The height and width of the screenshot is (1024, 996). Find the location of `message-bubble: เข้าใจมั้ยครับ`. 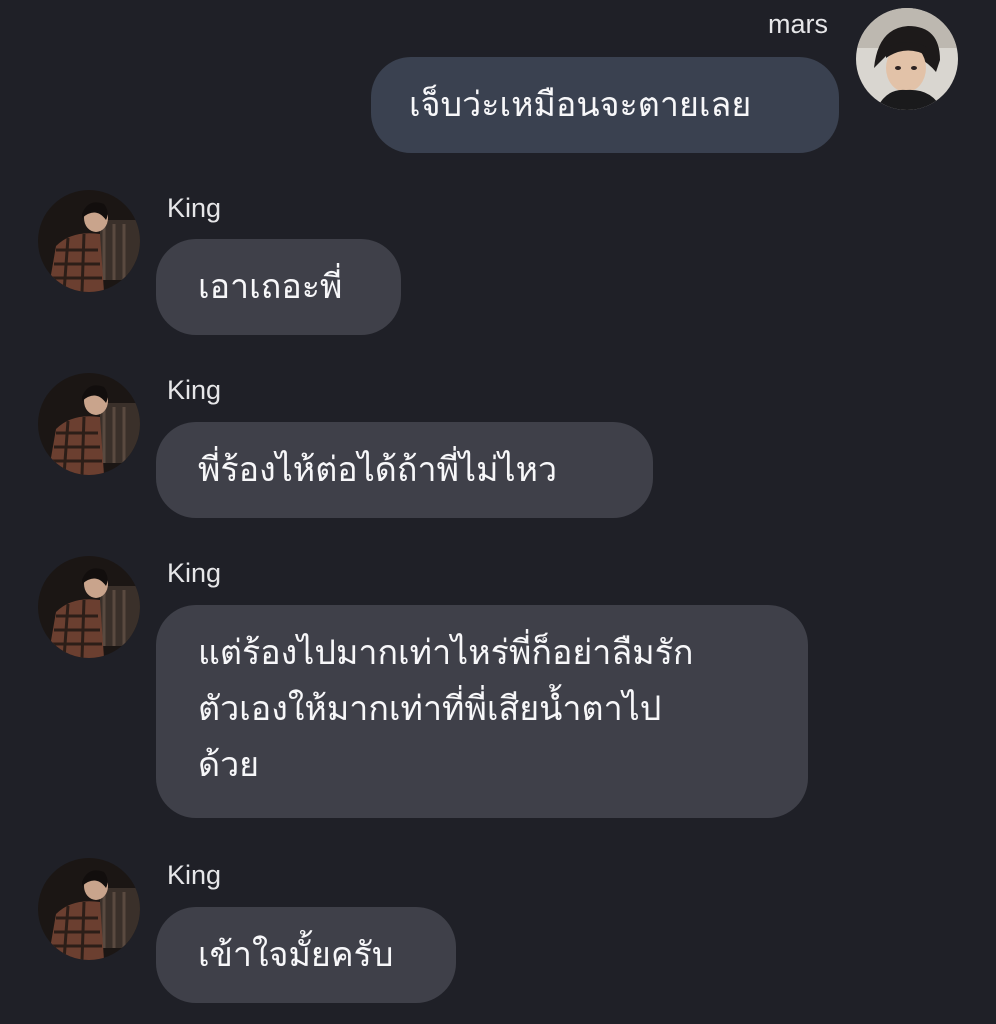

message-bubble: เข้าใจมั้ยครับ is located at coordinates (306, 955).